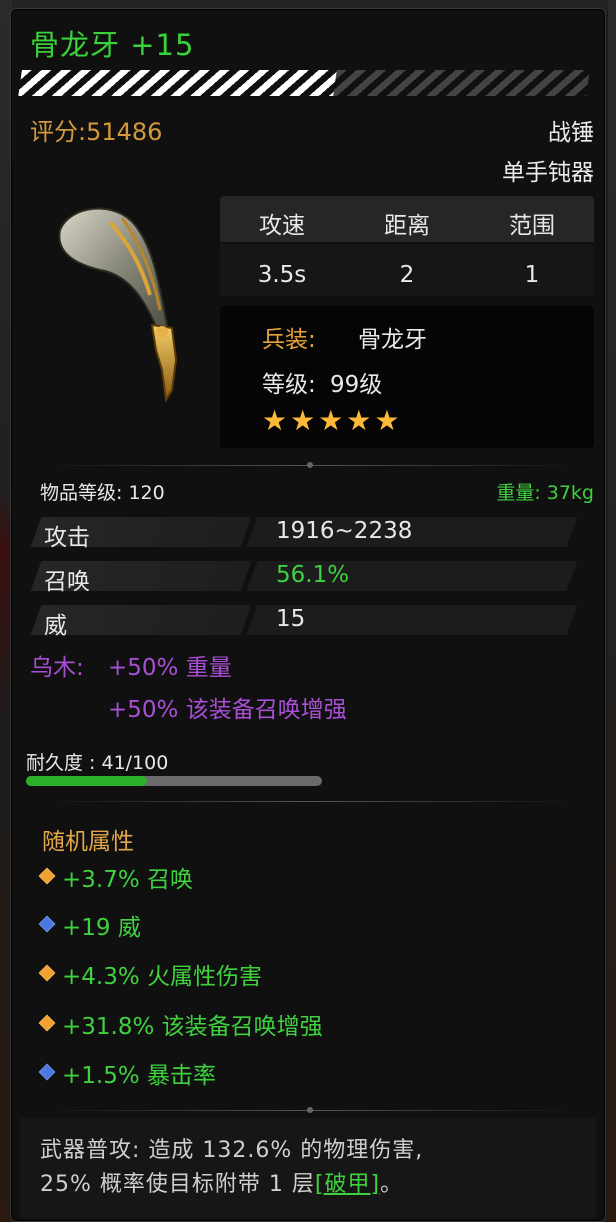 The image size is (616, 1222). What do you see at coordinates (310, 801) in the screenshot?
I see `section-divider` at bounding box center [310, 801].